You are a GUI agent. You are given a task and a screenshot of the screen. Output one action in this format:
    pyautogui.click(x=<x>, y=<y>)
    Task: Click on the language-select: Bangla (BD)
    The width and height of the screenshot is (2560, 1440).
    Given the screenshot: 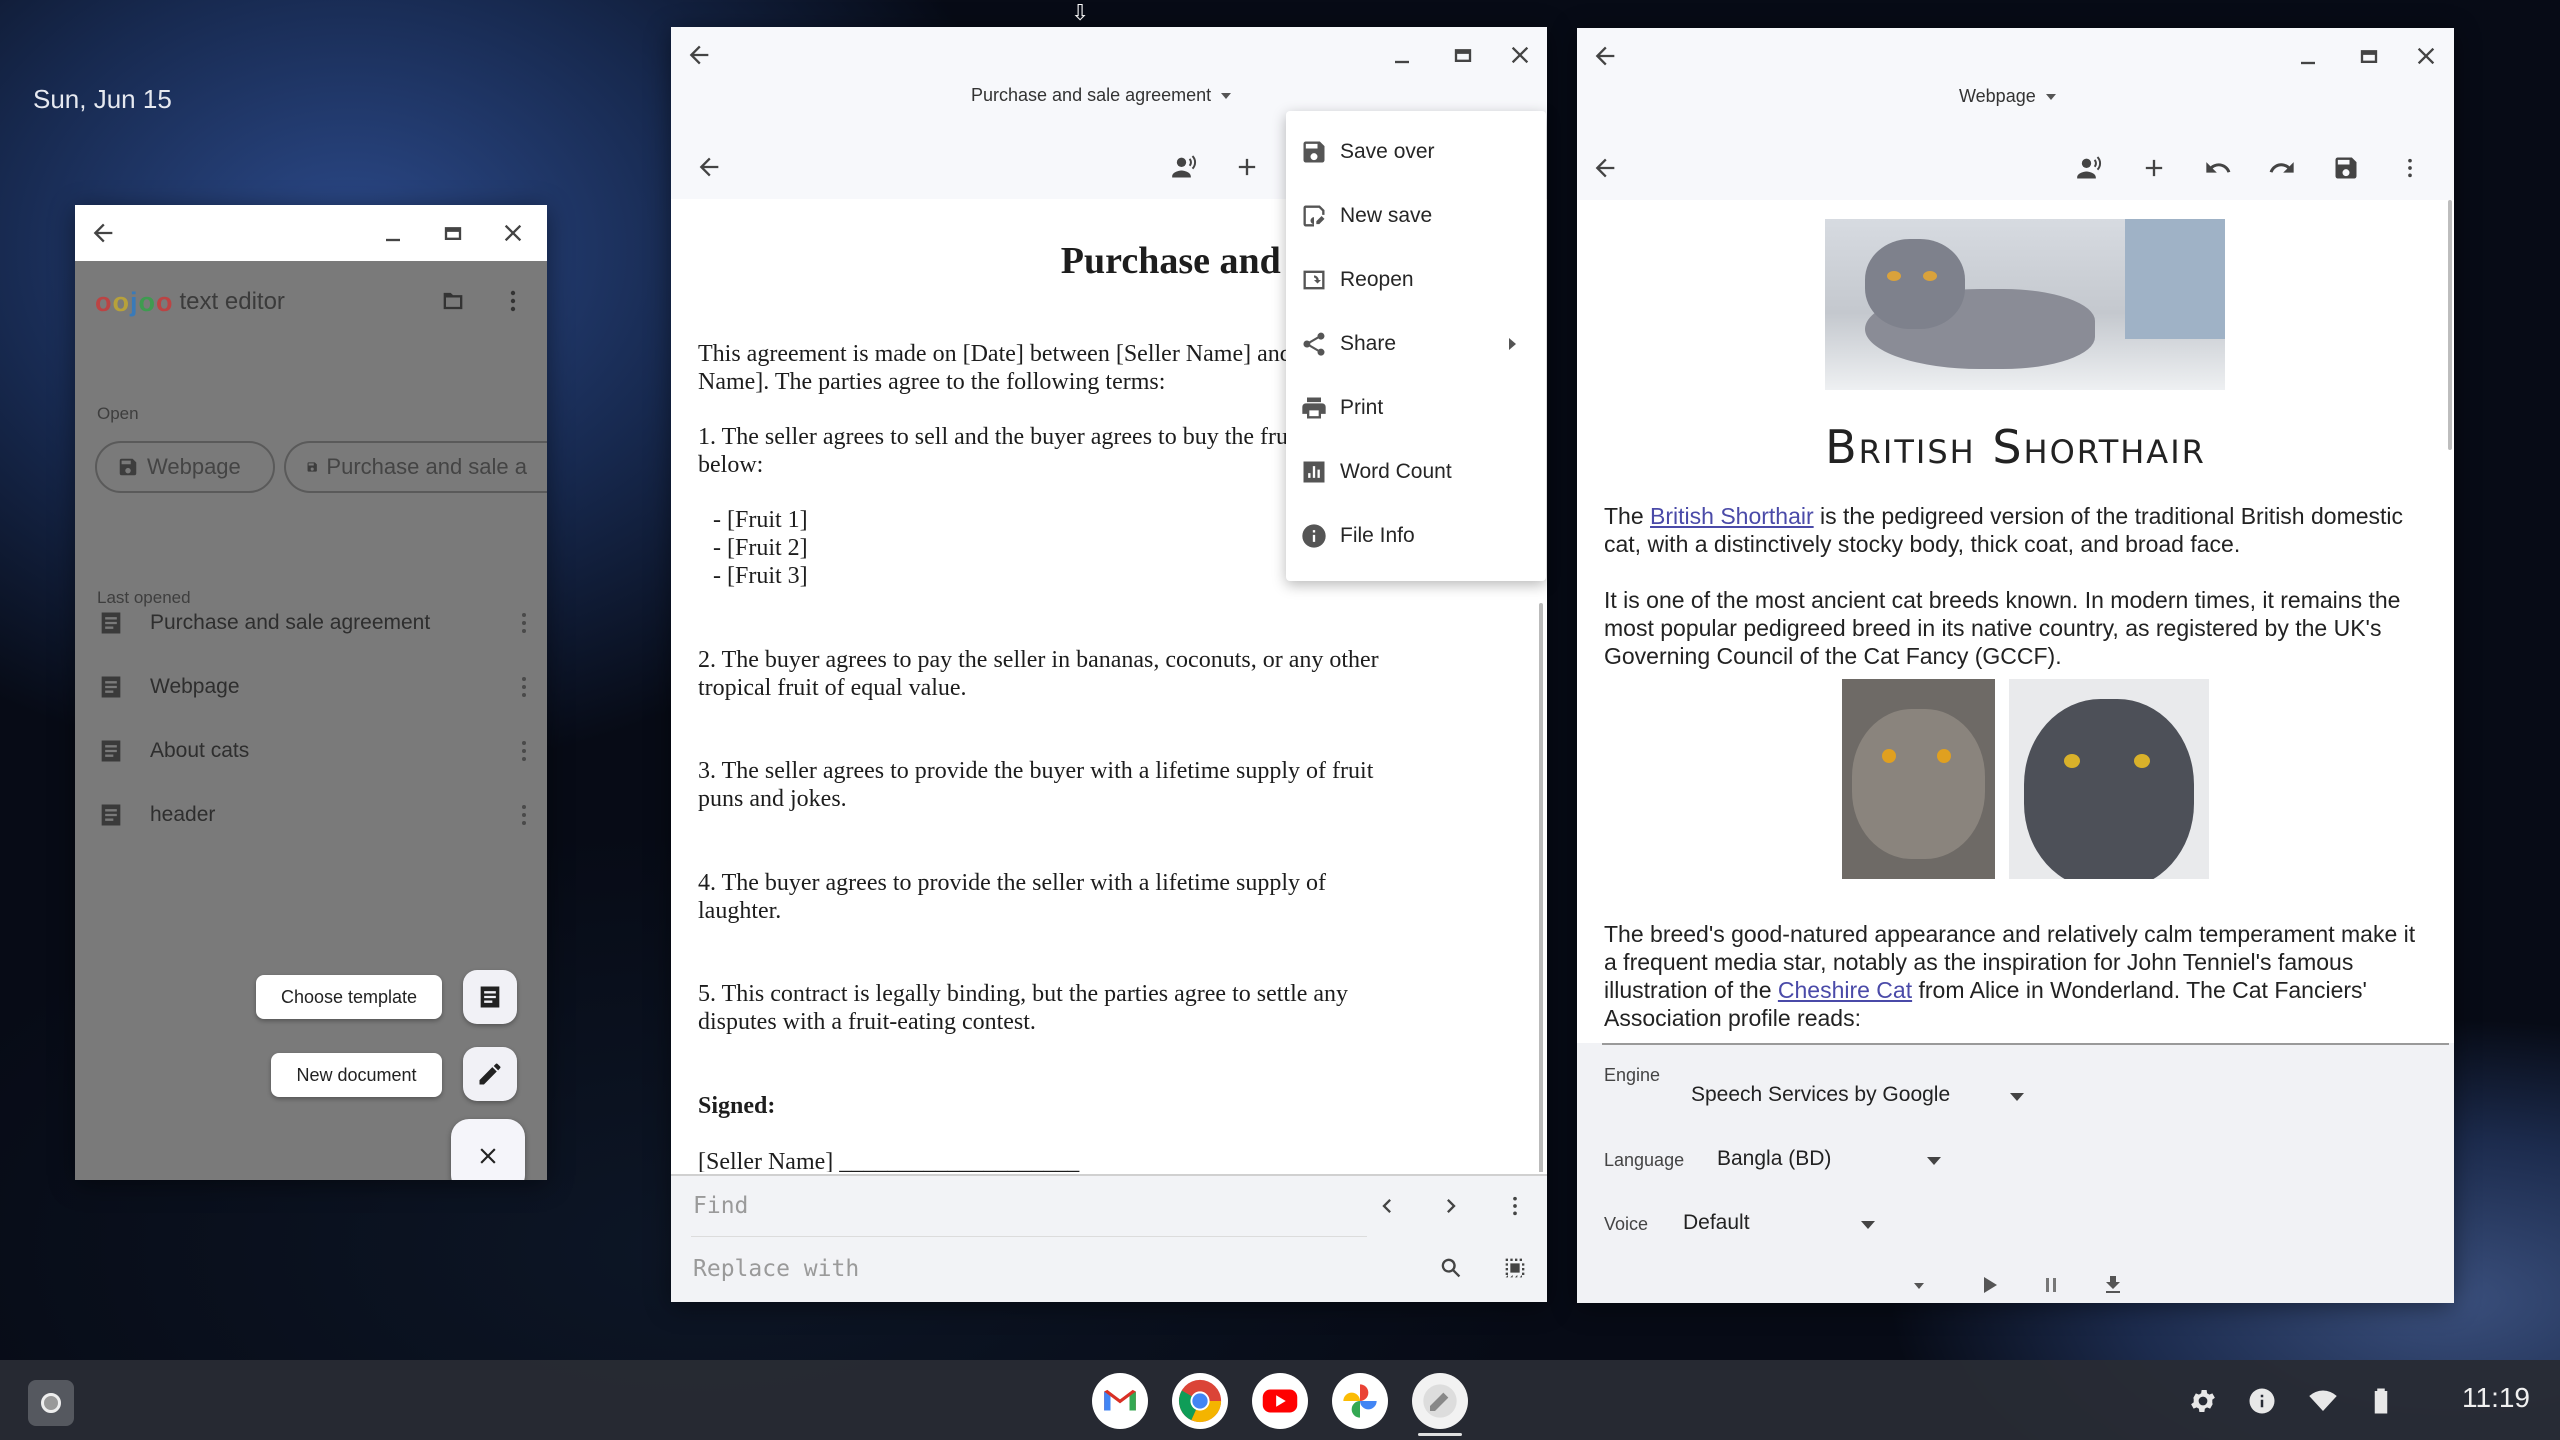 What is the action you would take?
    pyautogui.click(x=1774, y=1159)
    